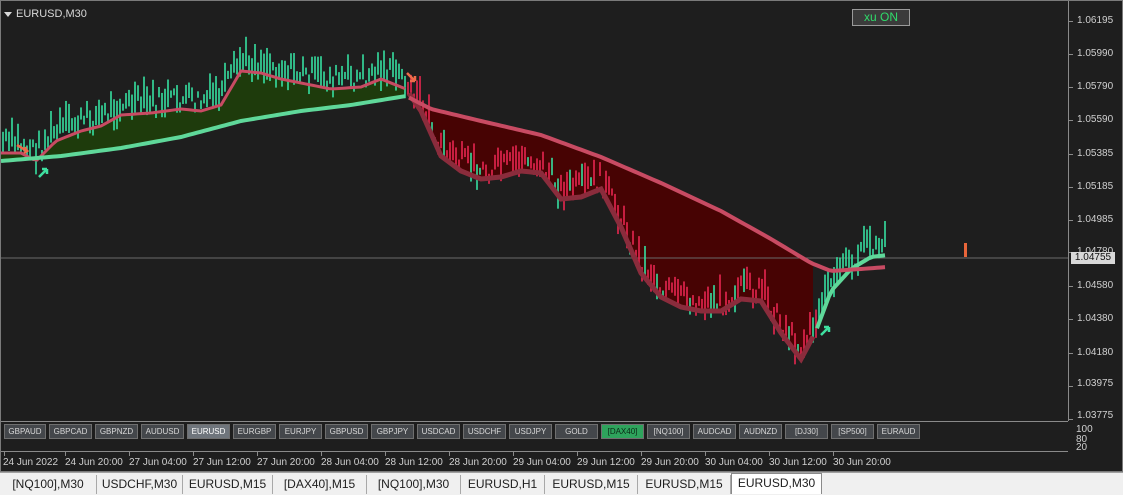 This screenshot has width=1123, height=495. Describe the element at coordinates (1095, 285) in the screenshot. I see `price-label: 1.04580` at that location.